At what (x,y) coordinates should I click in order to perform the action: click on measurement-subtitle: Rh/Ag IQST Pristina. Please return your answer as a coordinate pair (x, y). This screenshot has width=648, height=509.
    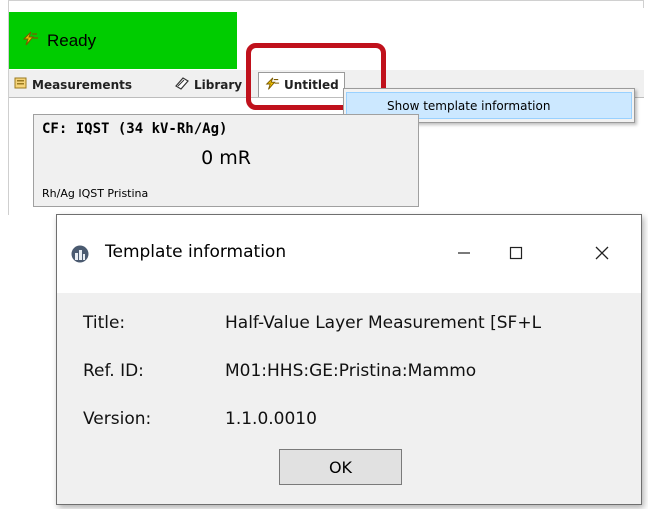
    Looking at the image, I should click on (95, 193).